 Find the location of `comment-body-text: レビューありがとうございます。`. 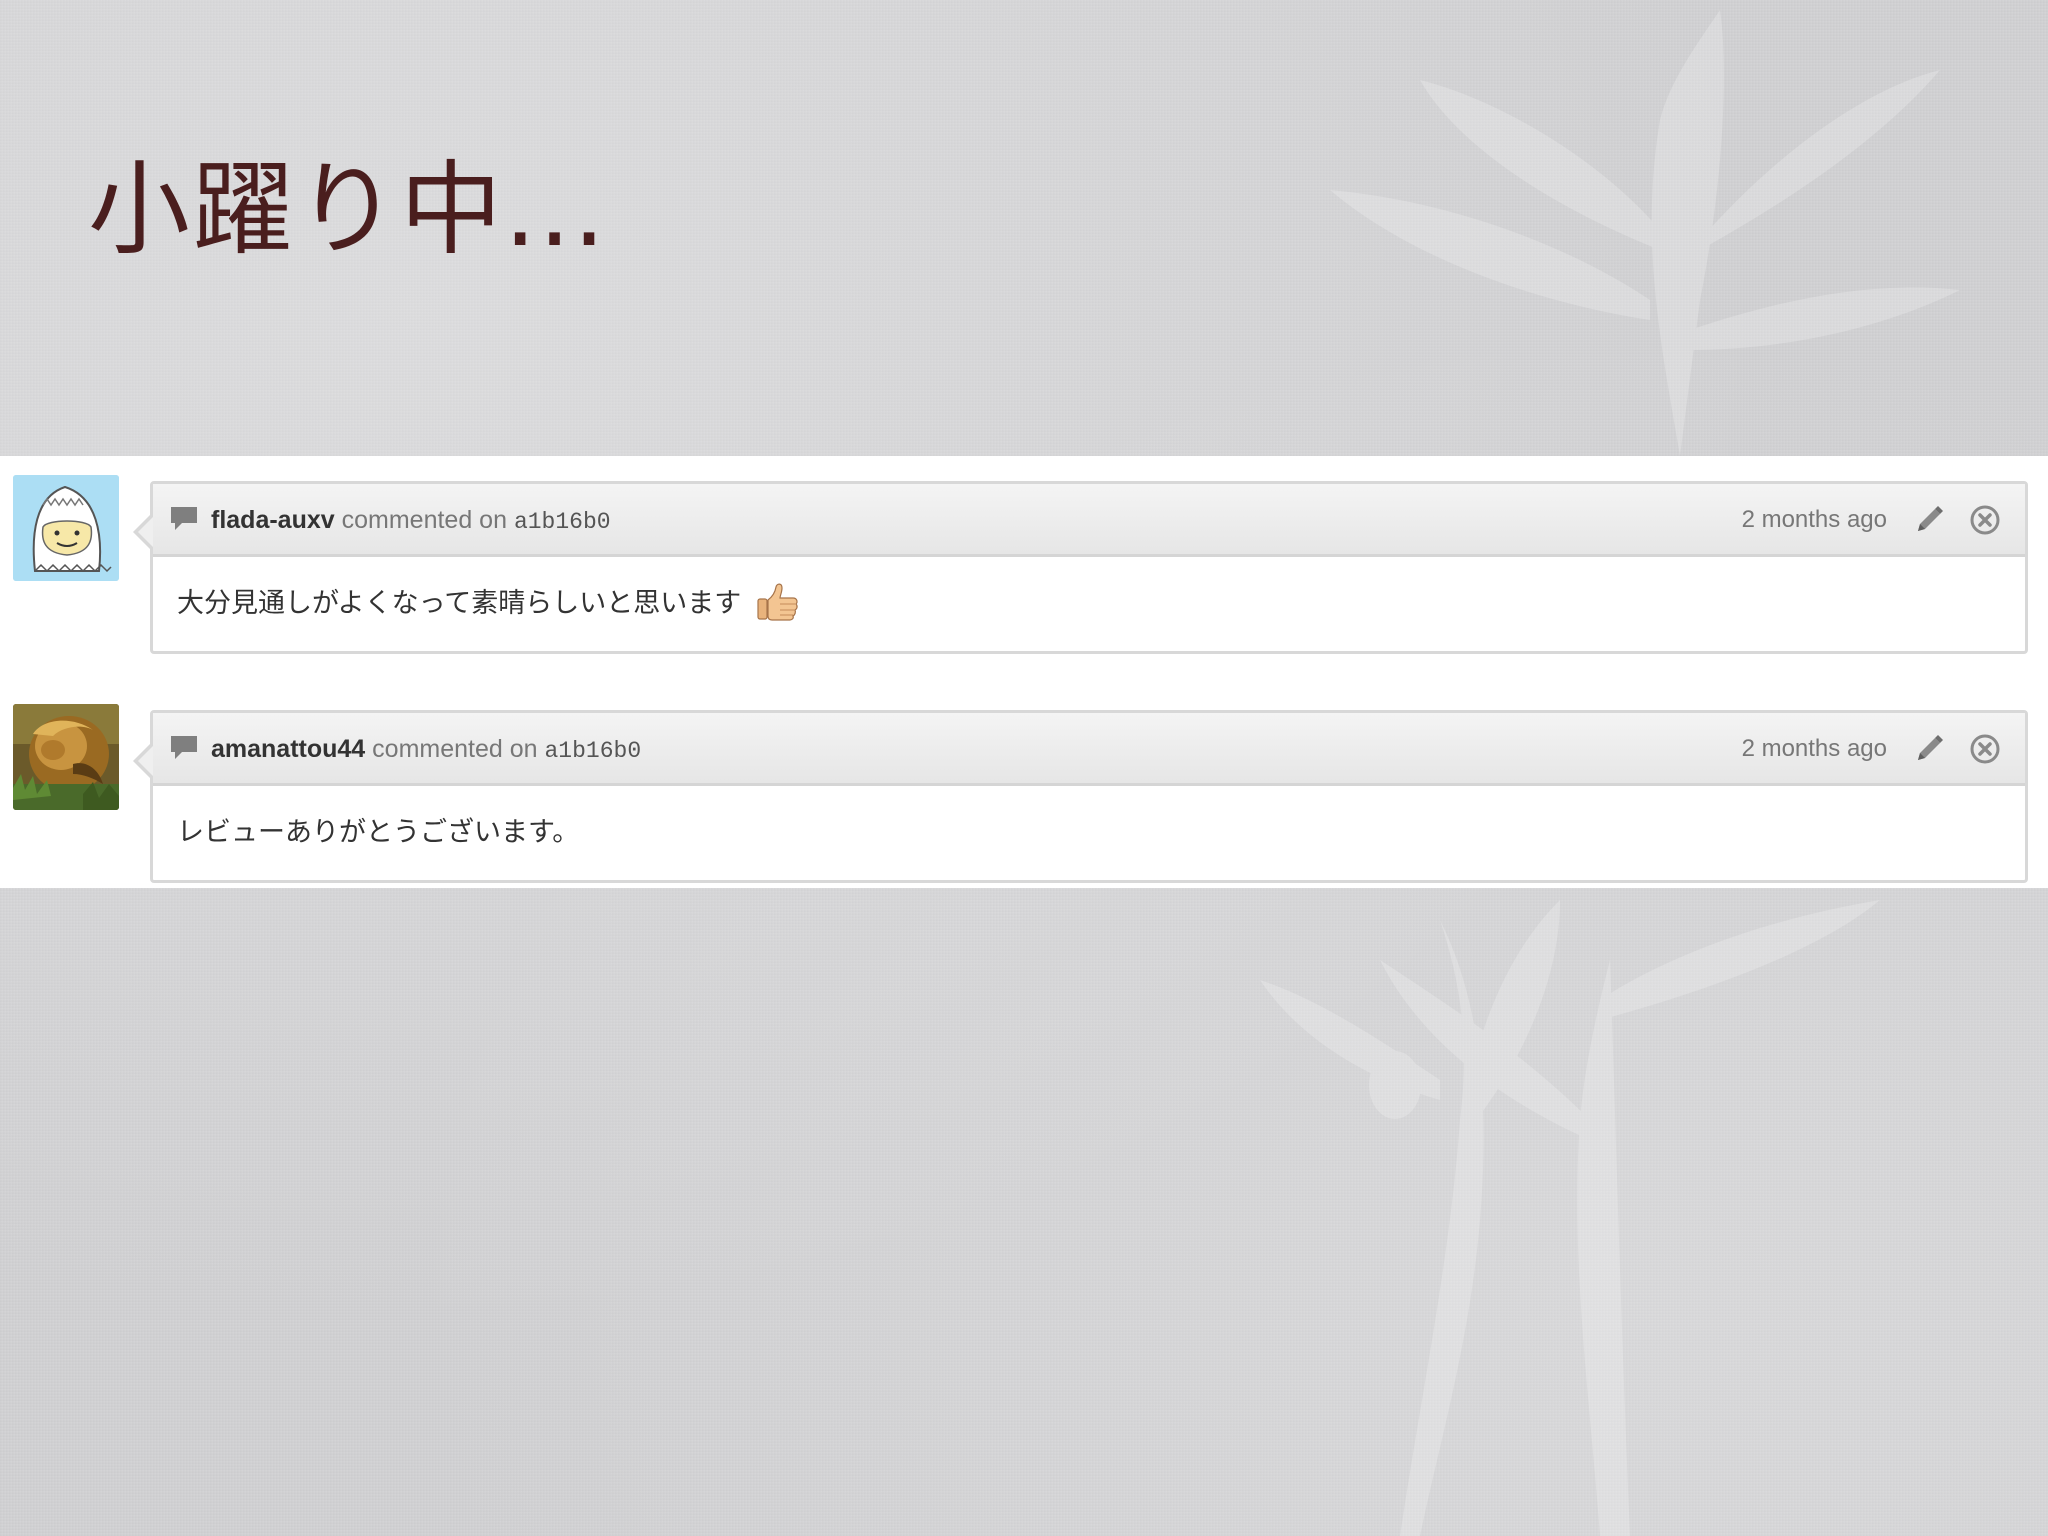

comment-body-text: レビューありがとうございます。 is located at coordinates (378, 832).